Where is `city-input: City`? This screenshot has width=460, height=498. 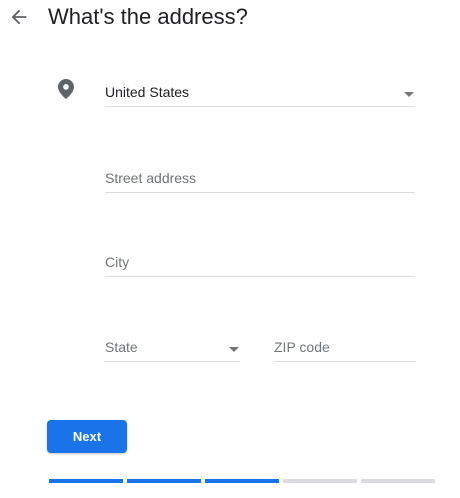 city-input: City is located at coordinates (260, 261).